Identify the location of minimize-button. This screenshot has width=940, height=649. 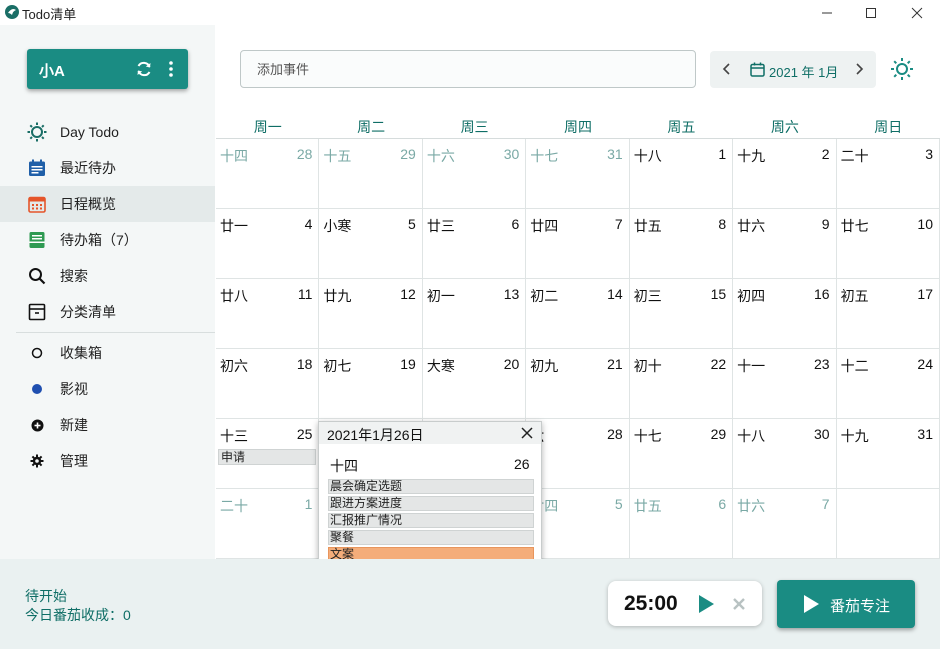
(827, 12).